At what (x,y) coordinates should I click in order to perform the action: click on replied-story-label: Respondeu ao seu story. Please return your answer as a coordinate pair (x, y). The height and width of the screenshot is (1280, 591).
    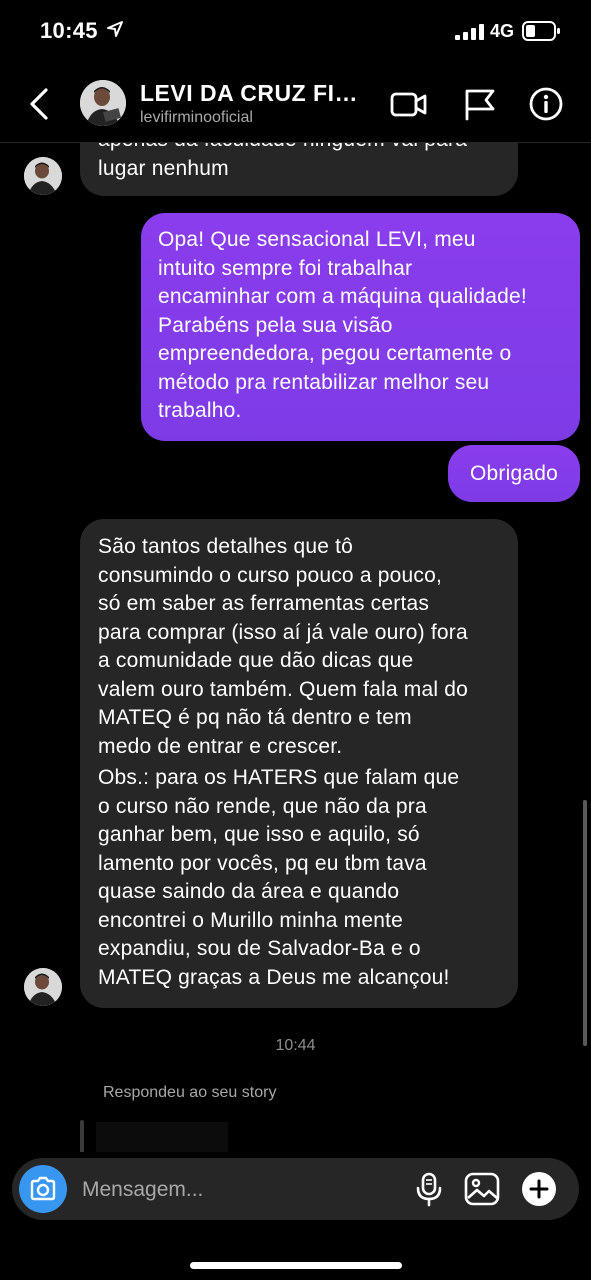
    Looking at the image, I should click on (190, 1092).